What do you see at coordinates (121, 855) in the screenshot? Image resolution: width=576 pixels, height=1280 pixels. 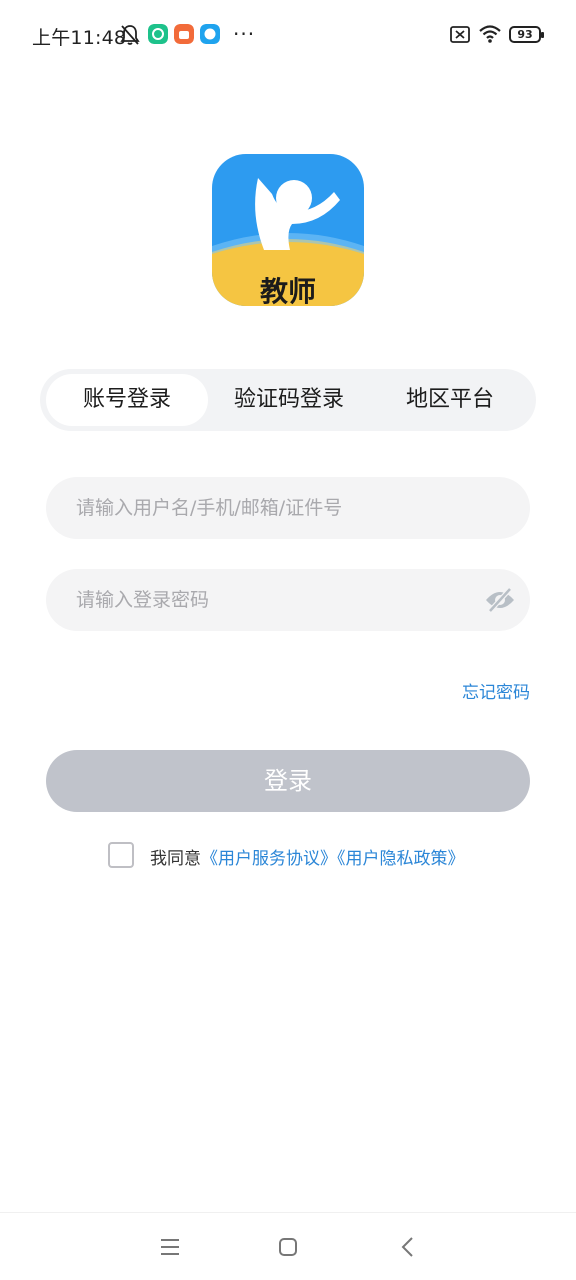 I see `agreement-checkbox` at bounding box center [121, 855].